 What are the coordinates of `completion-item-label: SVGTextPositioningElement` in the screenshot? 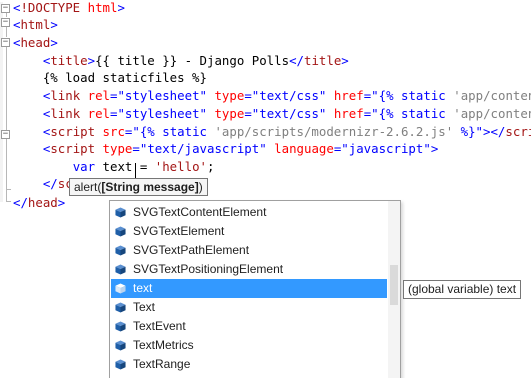 It's located at (208, 269).